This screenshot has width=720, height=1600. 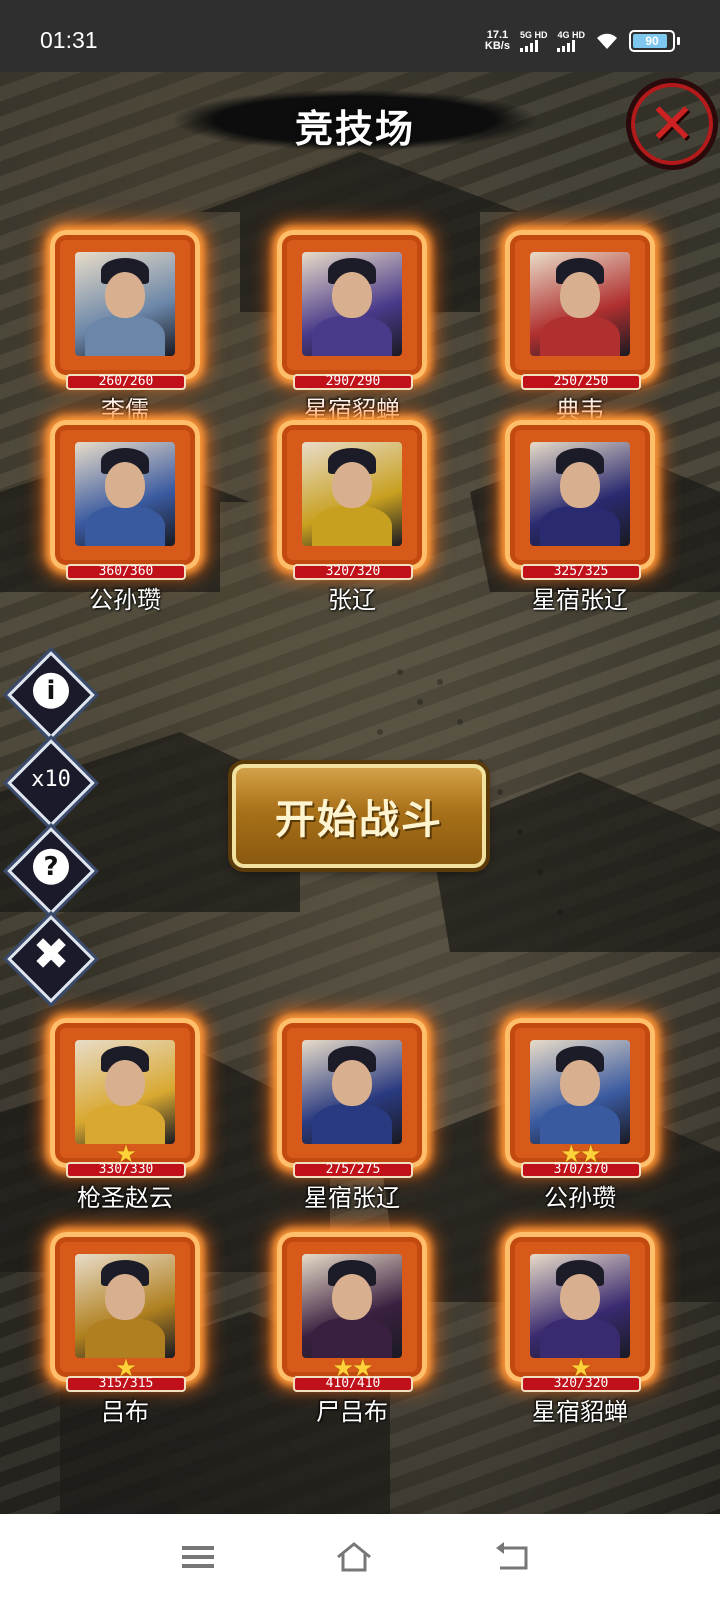 What do you see at coordinates (352, 1198) in the screenshot?
I see `hero-name: 星宿张辽` at bounding box center [352, 1198].